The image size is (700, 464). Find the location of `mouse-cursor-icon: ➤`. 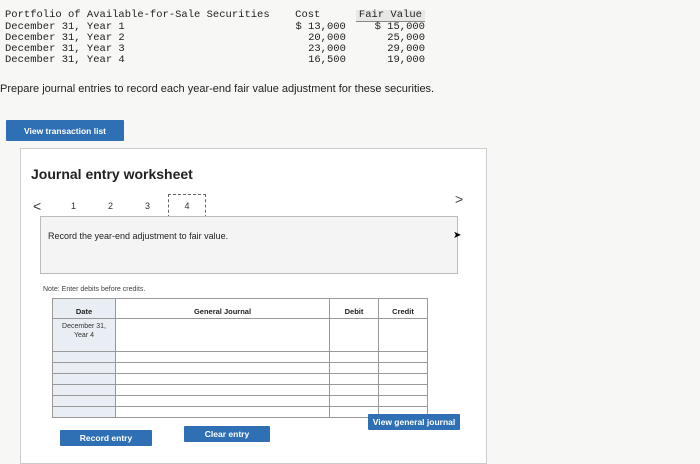

mouse-cursor-icon: ➤ is located at coordinates (457, 235).